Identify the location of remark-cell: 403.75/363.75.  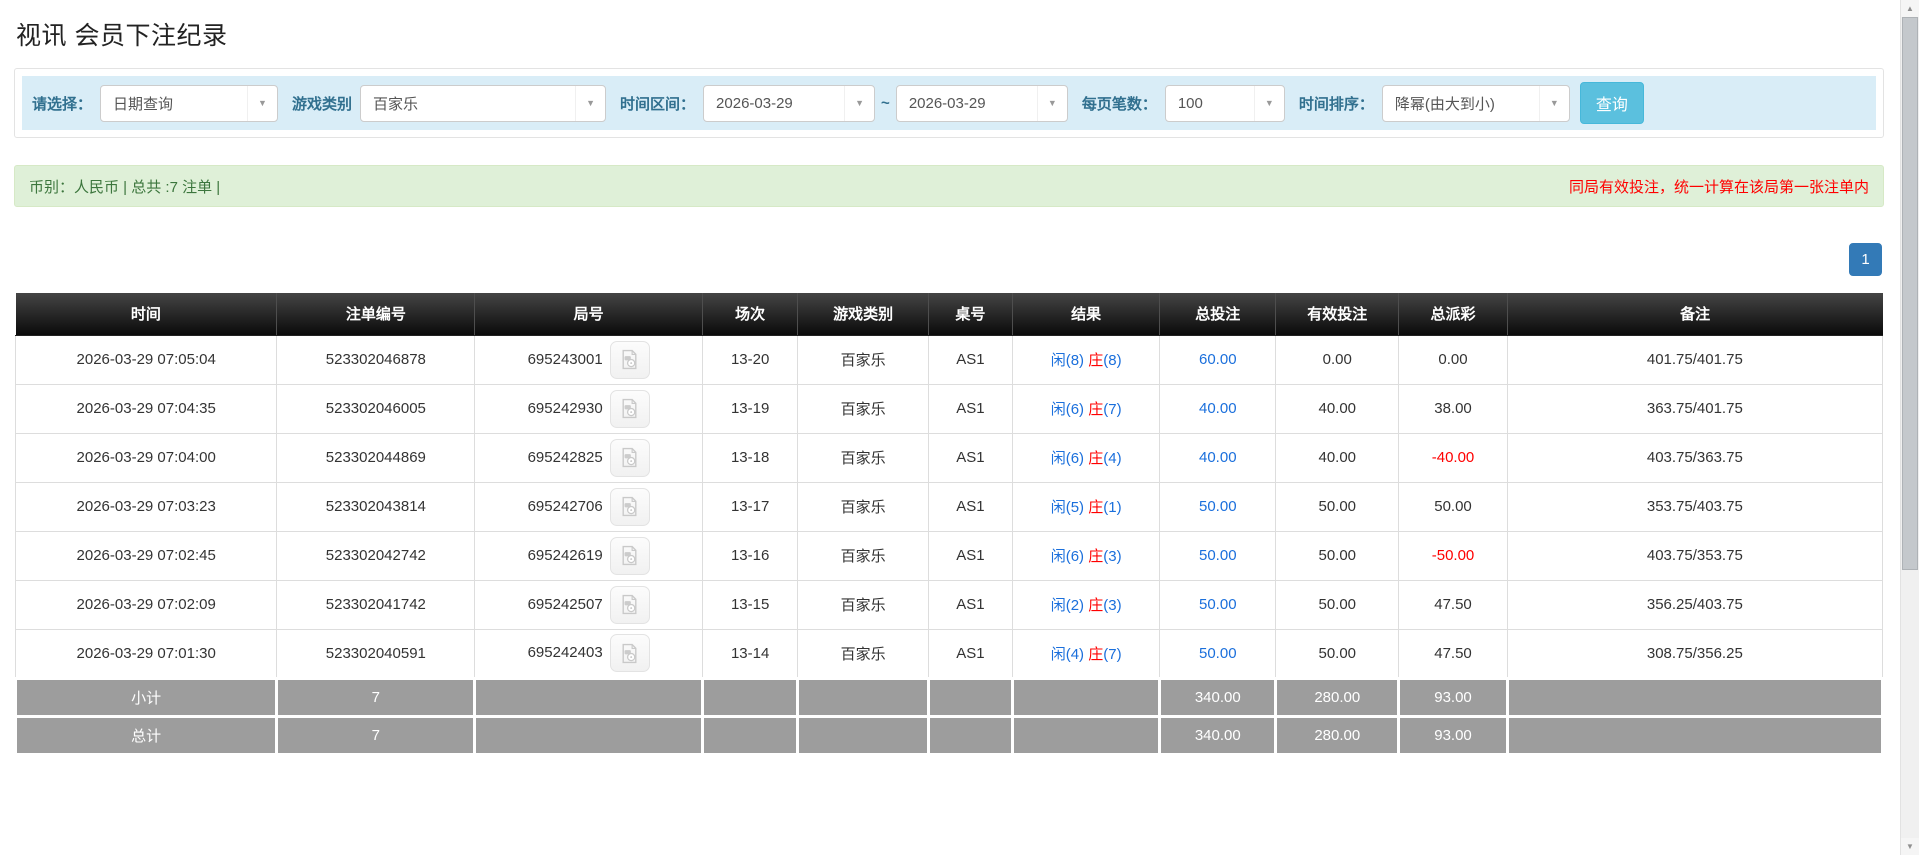
(1695, 457).